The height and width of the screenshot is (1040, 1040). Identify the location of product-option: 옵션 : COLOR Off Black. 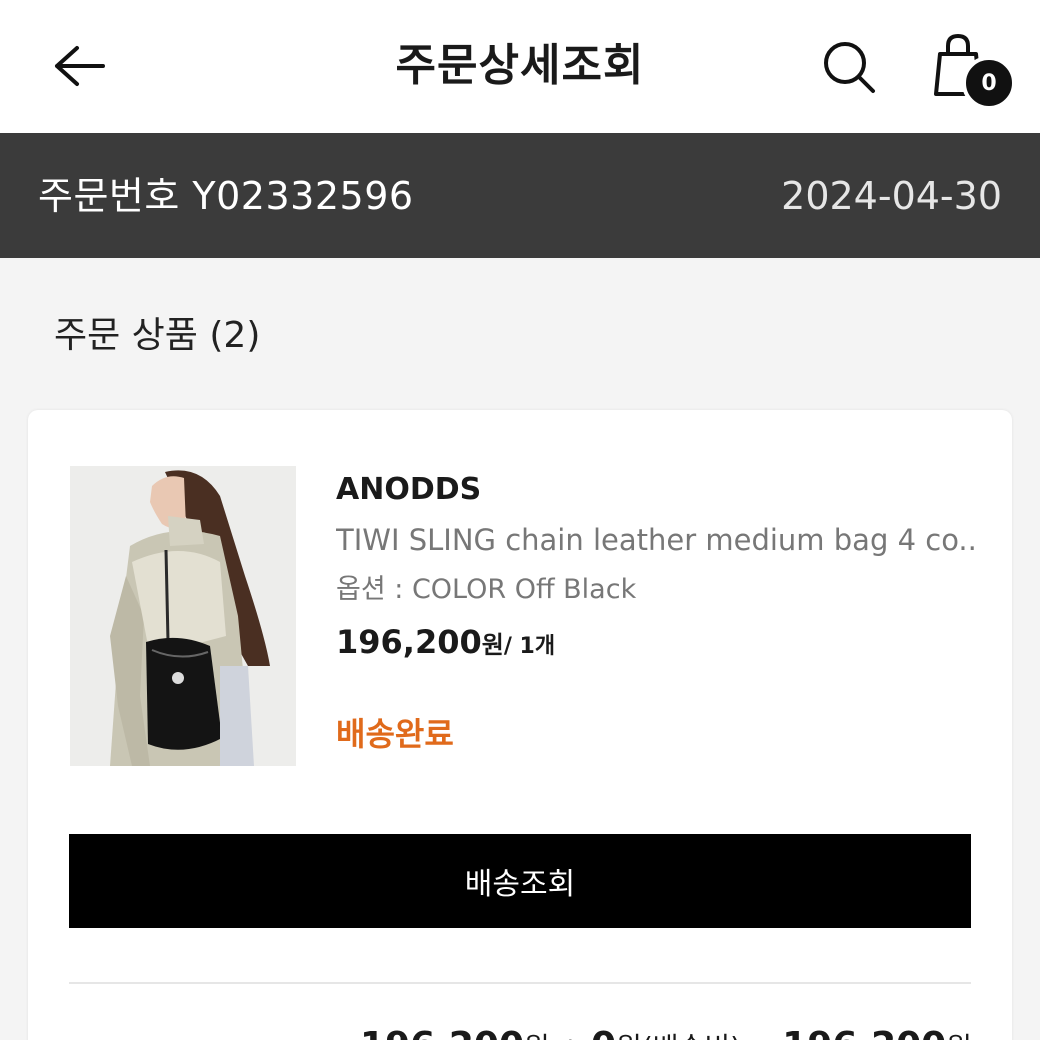
(486, 589).